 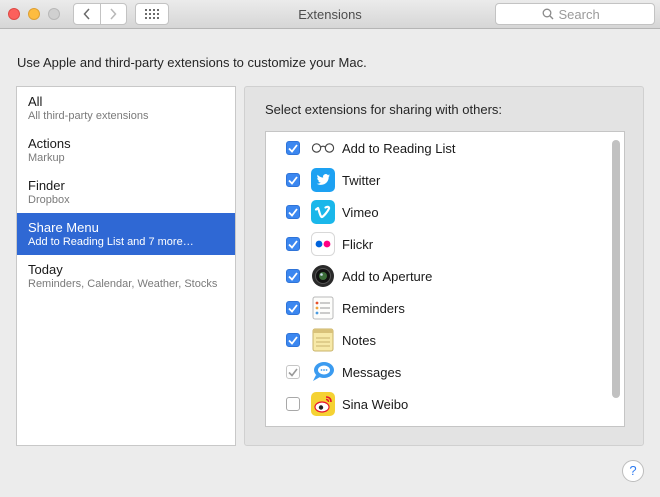 I want to click on list-item: Twitter, so click(x=436, y=180).